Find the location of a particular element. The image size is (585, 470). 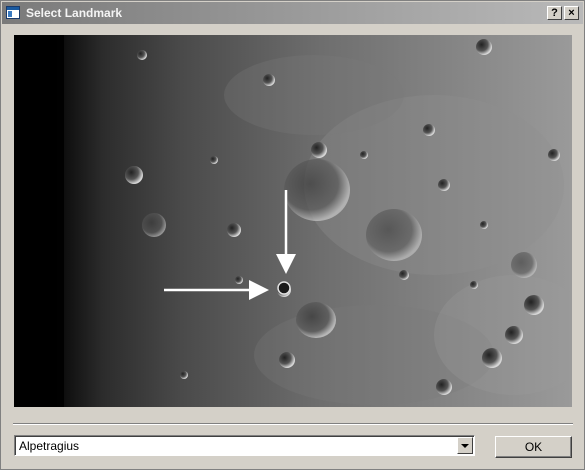

close-icon: × is located at coordinates (571, 13).